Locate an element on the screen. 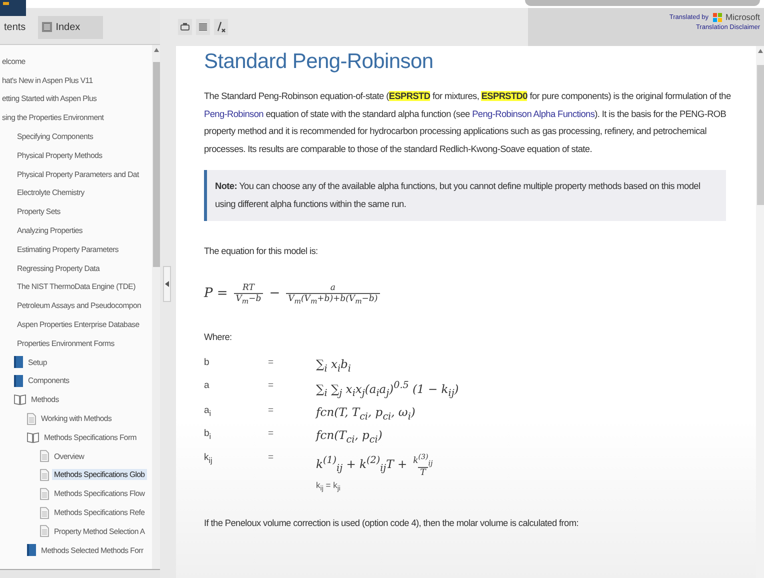 This screenshot has height=578, width=764. where-label: Where: is located at coordinates (218, 337).